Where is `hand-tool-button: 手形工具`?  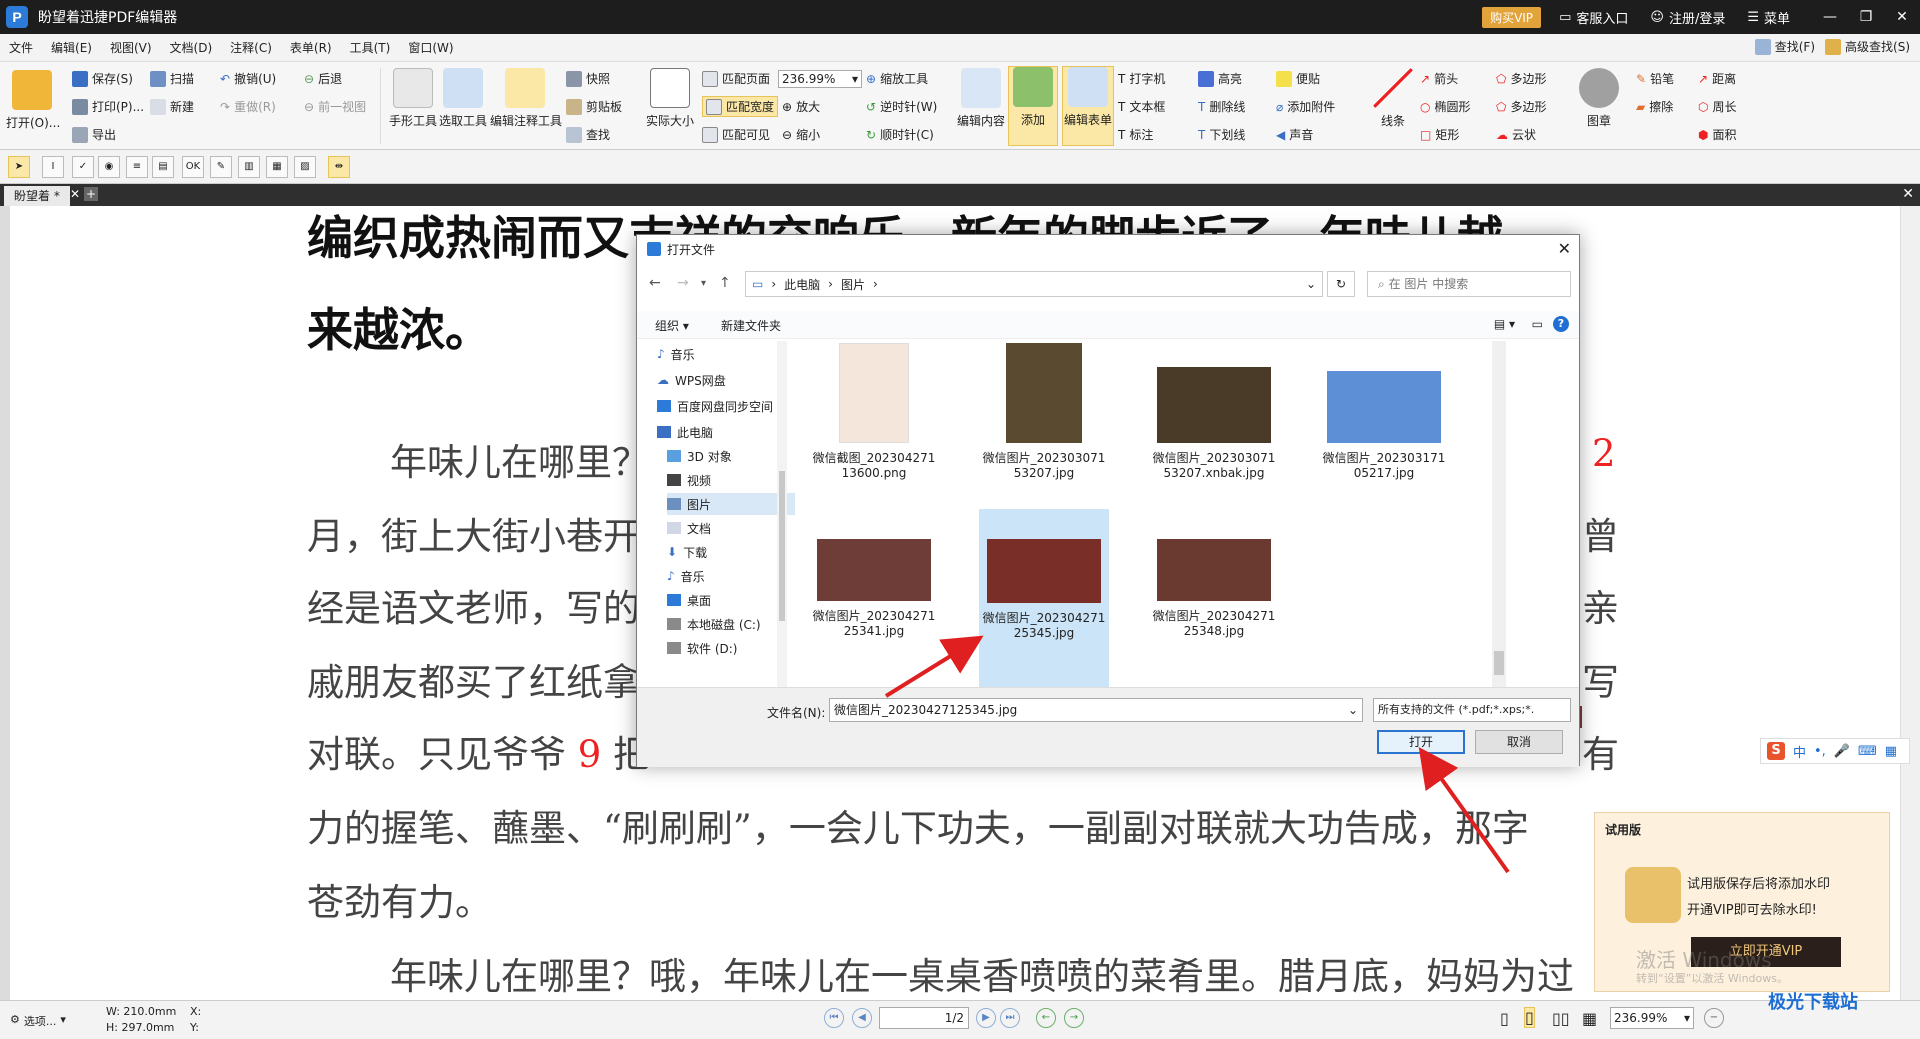 hand-tool-button: 手形工具 is located at coordinates (413, 98).